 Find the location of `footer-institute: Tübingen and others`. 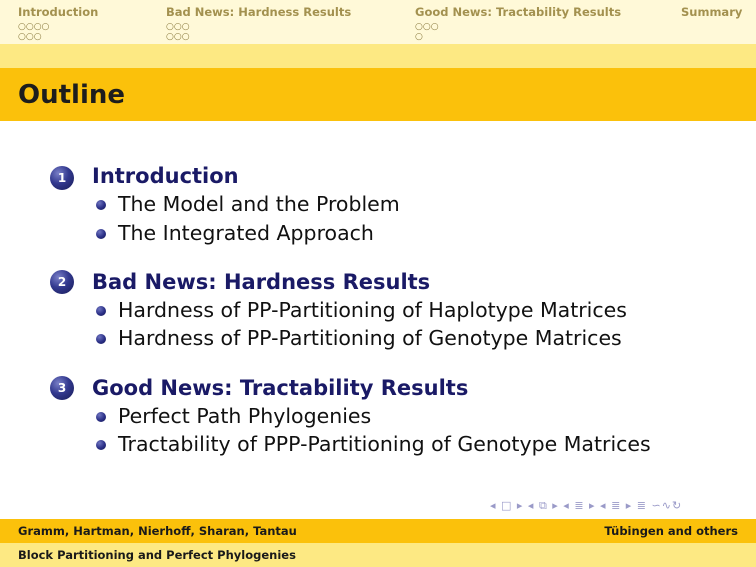

footer-institute: Tübingen and others is located at coordinates (671, 531).